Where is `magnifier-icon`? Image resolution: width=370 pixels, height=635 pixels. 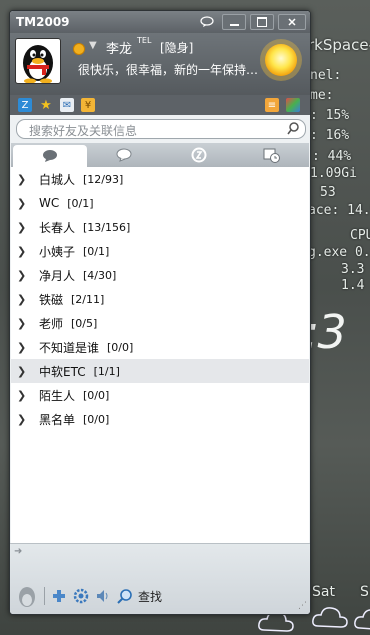 magnifier-icon is located at coordinates (124, 596).